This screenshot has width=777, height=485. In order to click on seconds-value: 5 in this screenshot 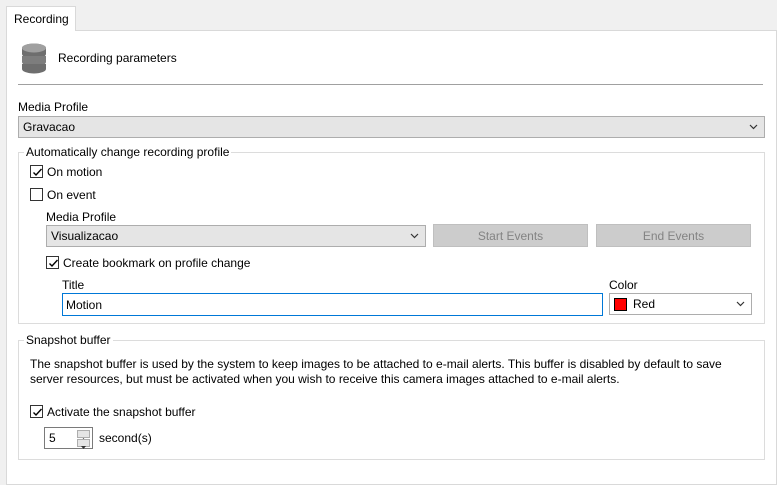, I will do `click(52, 438)`.